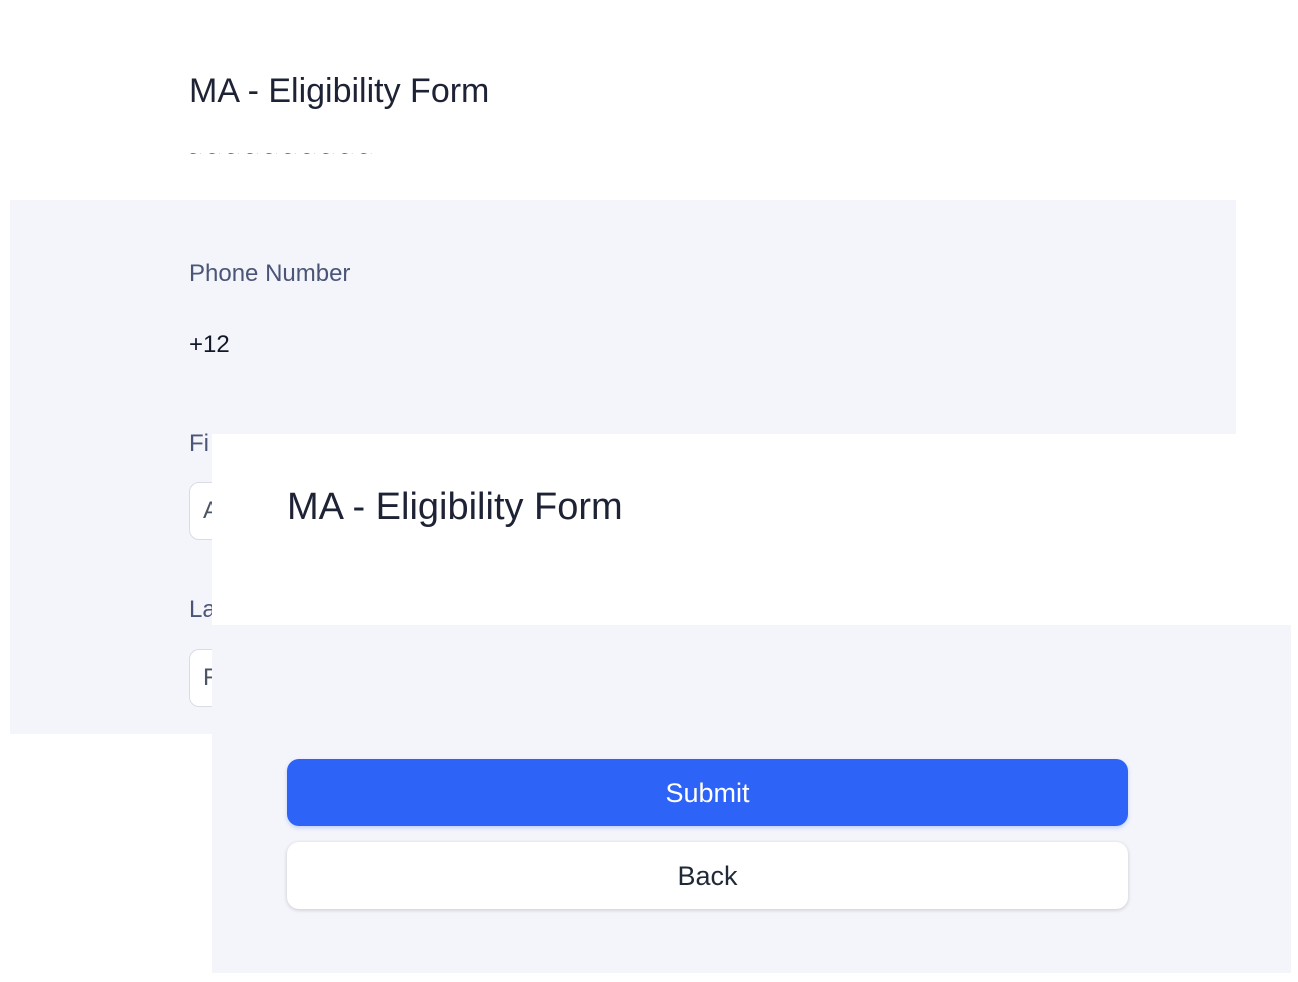 Image resolution: width=1298 pixels, height=982 pixels. What do you see at coordinates (455, 507) in the screenshot?
I see `foreground-page-title: MA - Eligibility Form` at bounding box center [455, 507].